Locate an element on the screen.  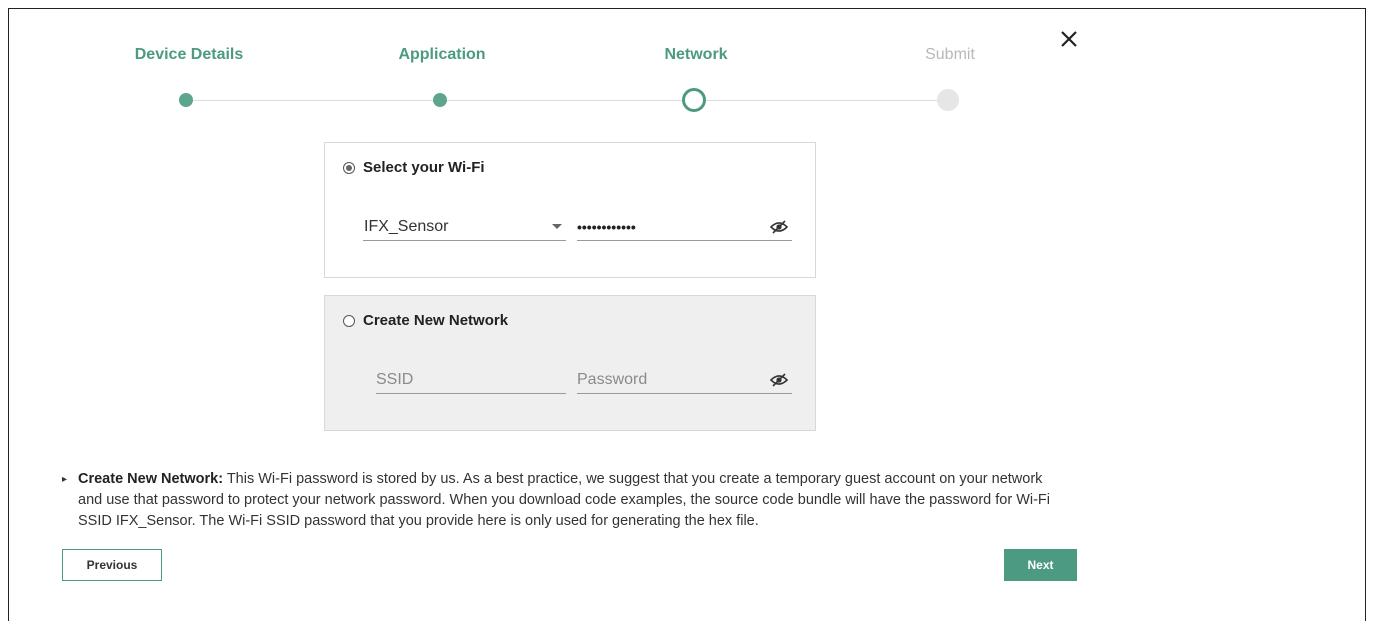
step-dot-device-details is located at coordinates (186, 100).